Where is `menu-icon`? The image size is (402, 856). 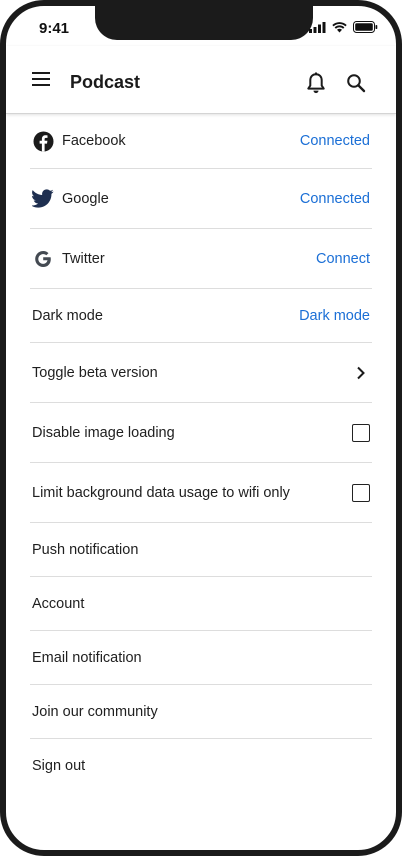 menu-icon is located at coordinates (41, 79).